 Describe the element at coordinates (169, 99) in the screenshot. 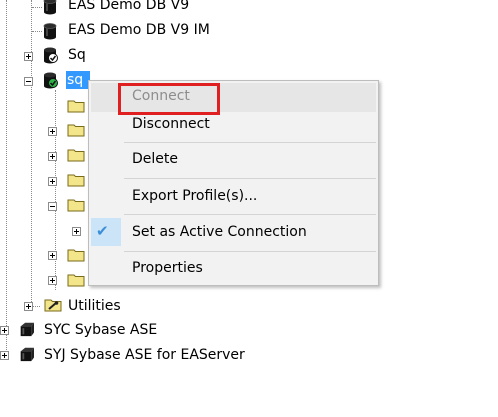

I see `annotation-highlight` at that location.